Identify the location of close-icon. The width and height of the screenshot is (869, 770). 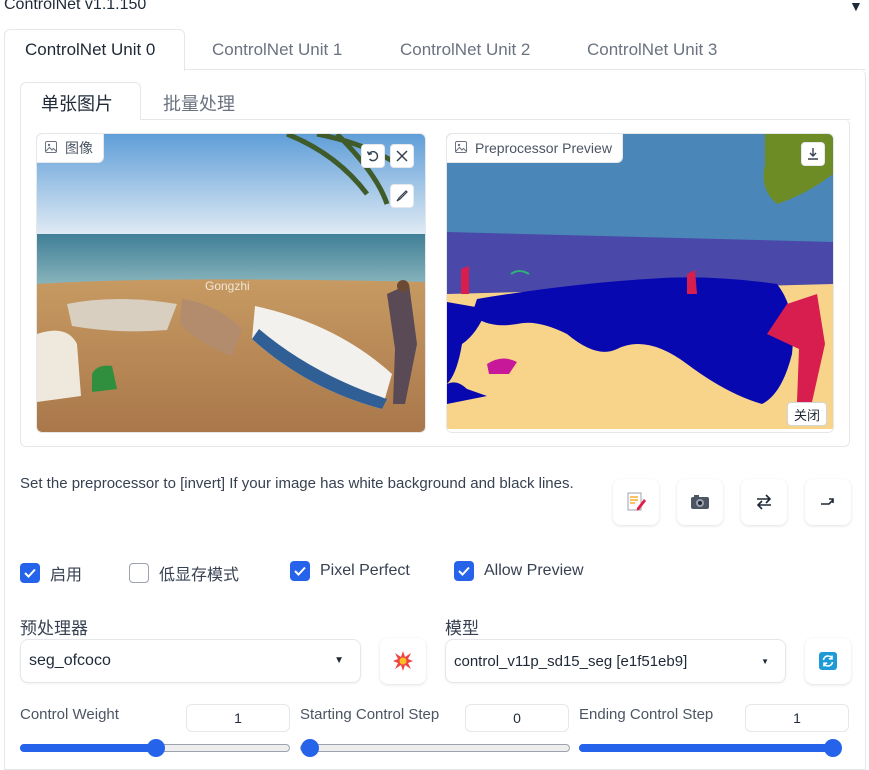
(402, 156).